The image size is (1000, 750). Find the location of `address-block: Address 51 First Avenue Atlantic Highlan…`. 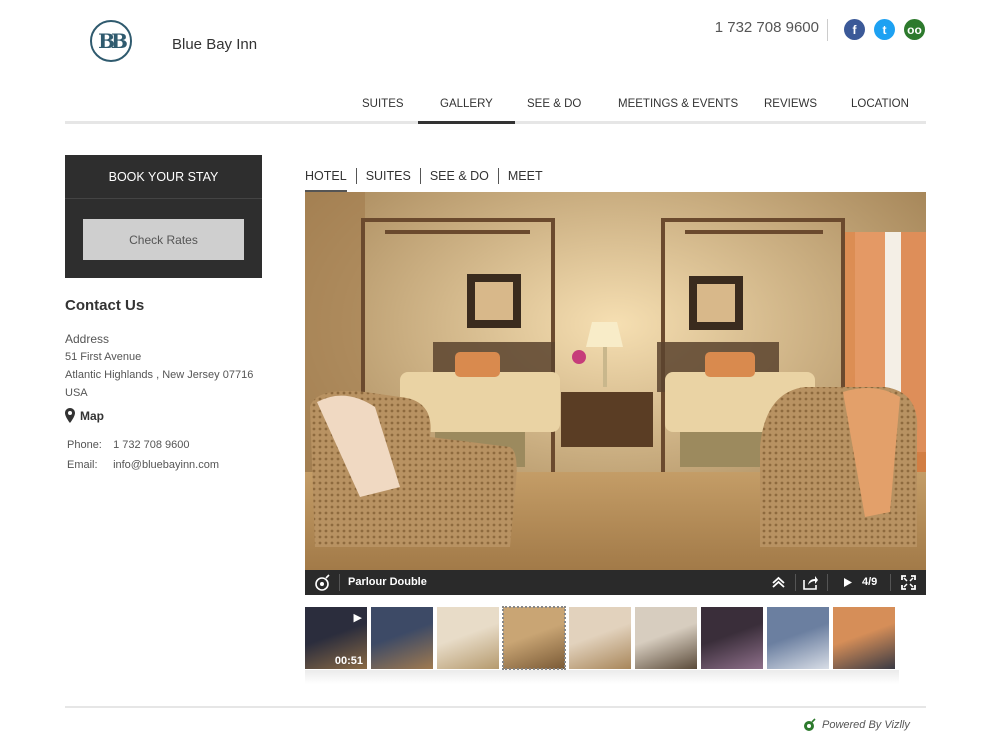

address-block: Address 51 First Avenue Atlantic Highlan… is located at coordinates (159, 366).